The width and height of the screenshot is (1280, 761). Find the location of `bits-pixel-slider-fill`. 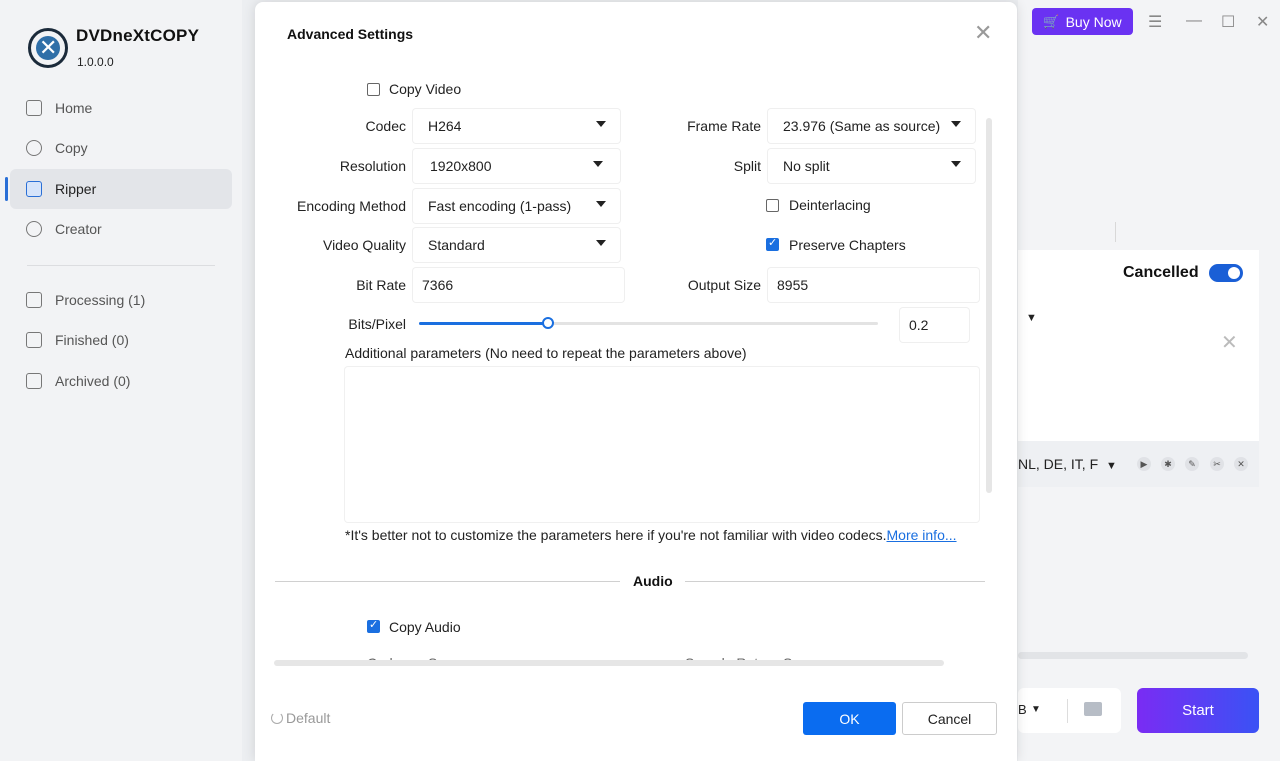

bits-pixel-slider-fill is located at coordinates (483, 323).